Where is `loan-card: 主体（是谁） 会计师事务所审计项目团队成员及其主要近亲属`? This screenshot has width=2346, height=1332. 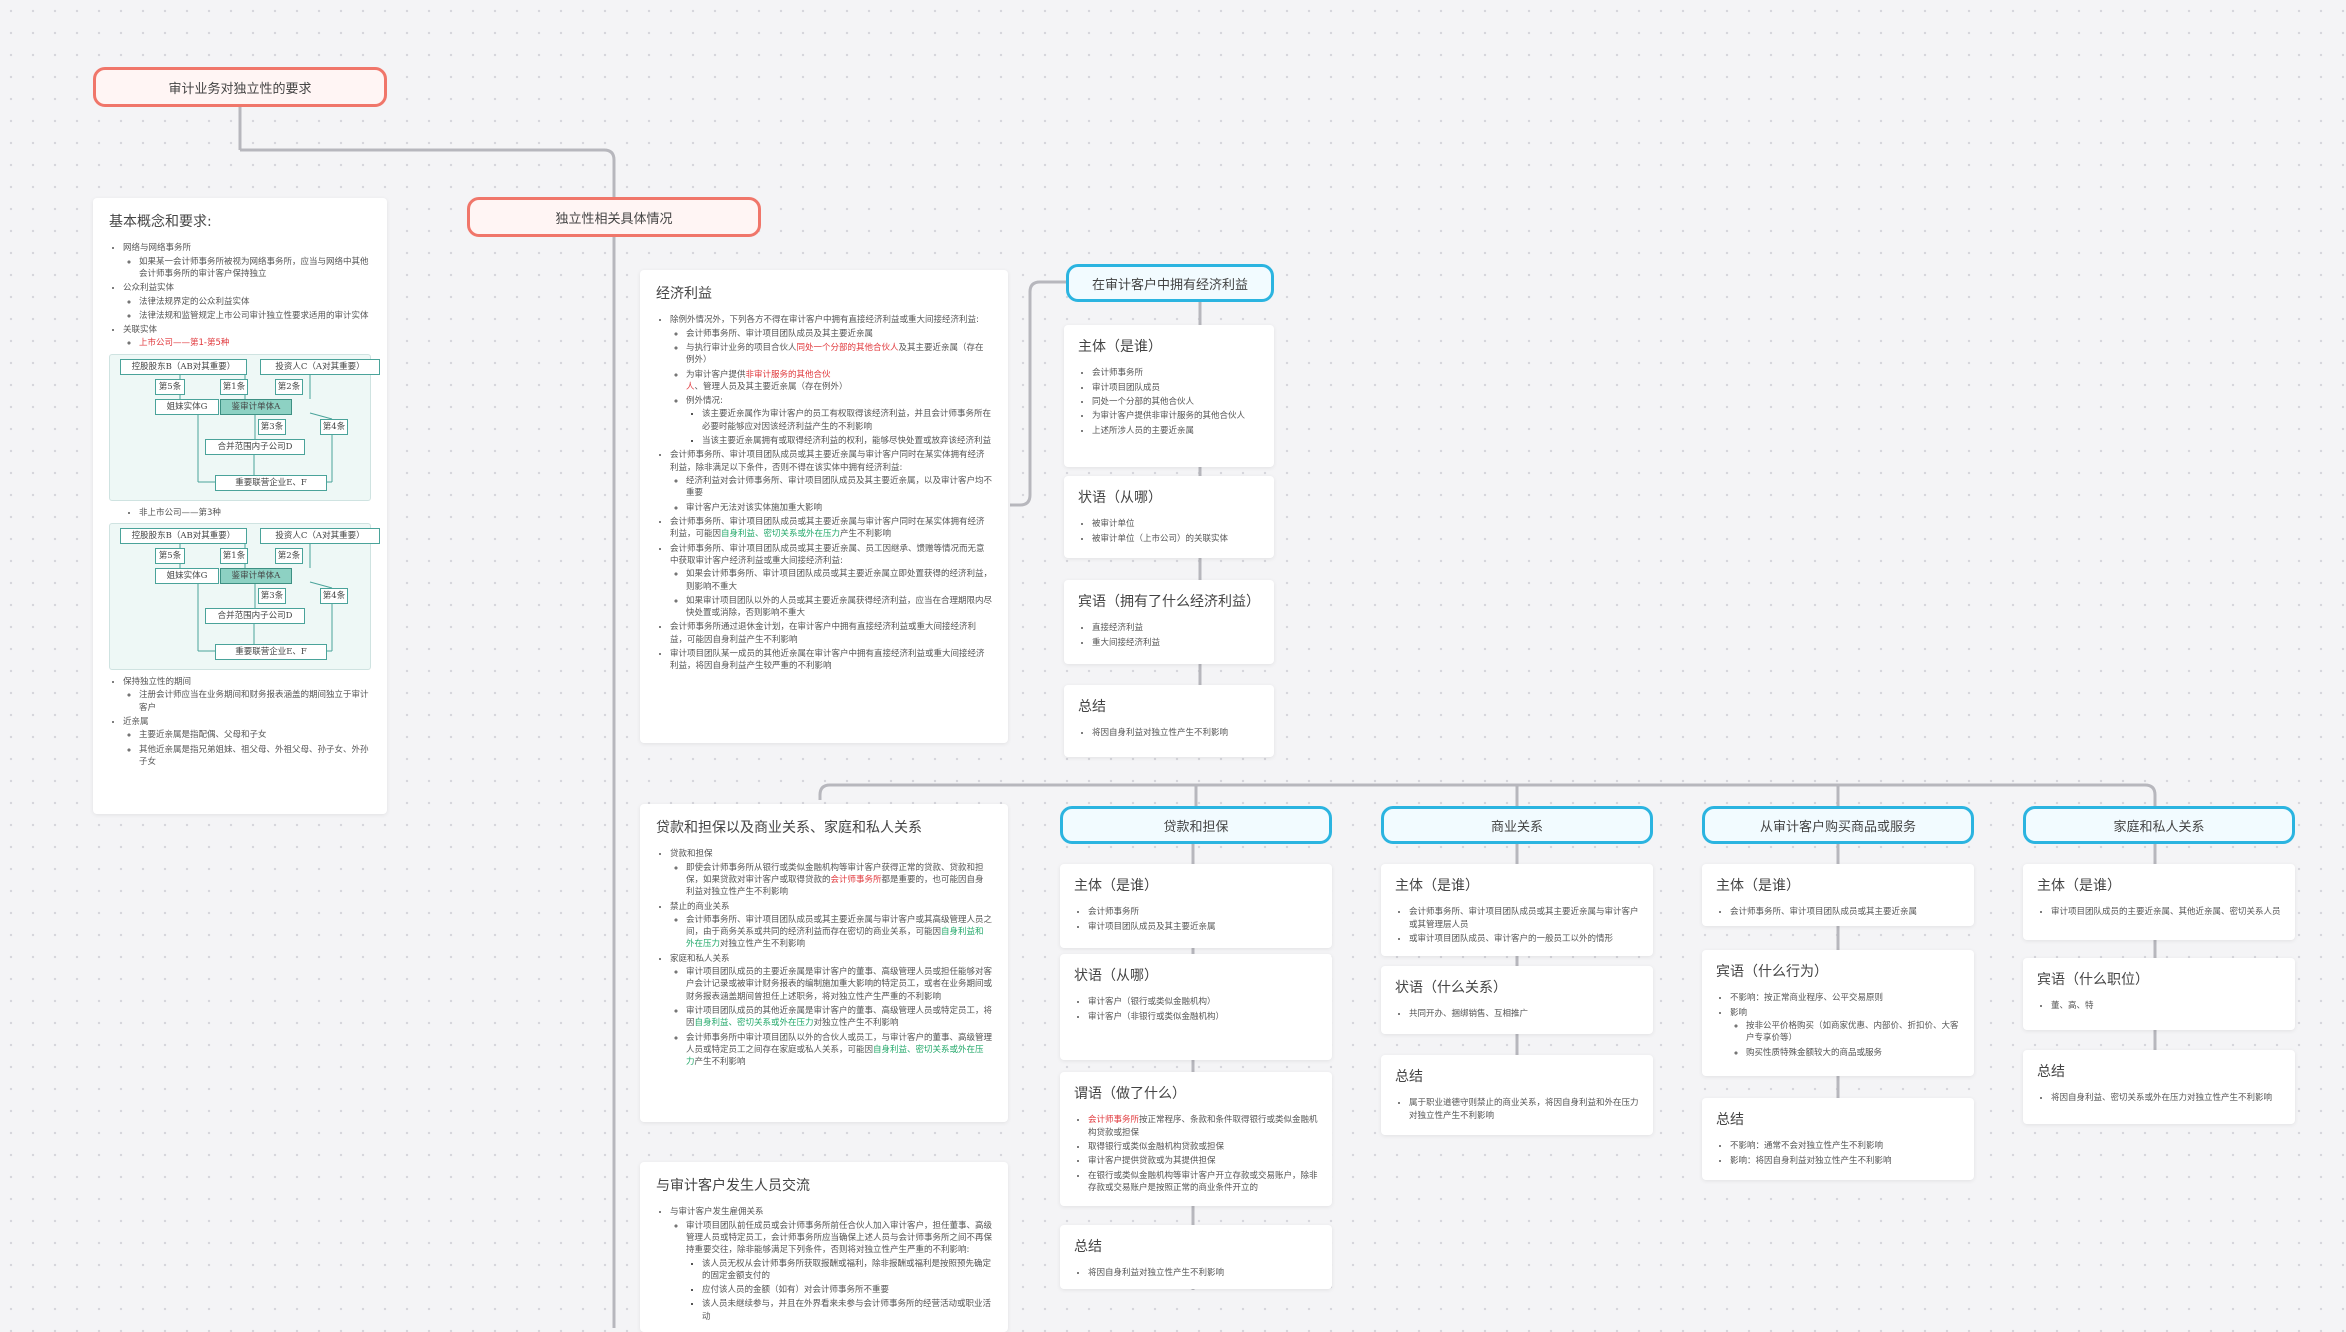 loan-card: 主体（是谁） 会计师事务所审计项目团队成员及其主要近亲属 is located at coordinates (1196, 906).